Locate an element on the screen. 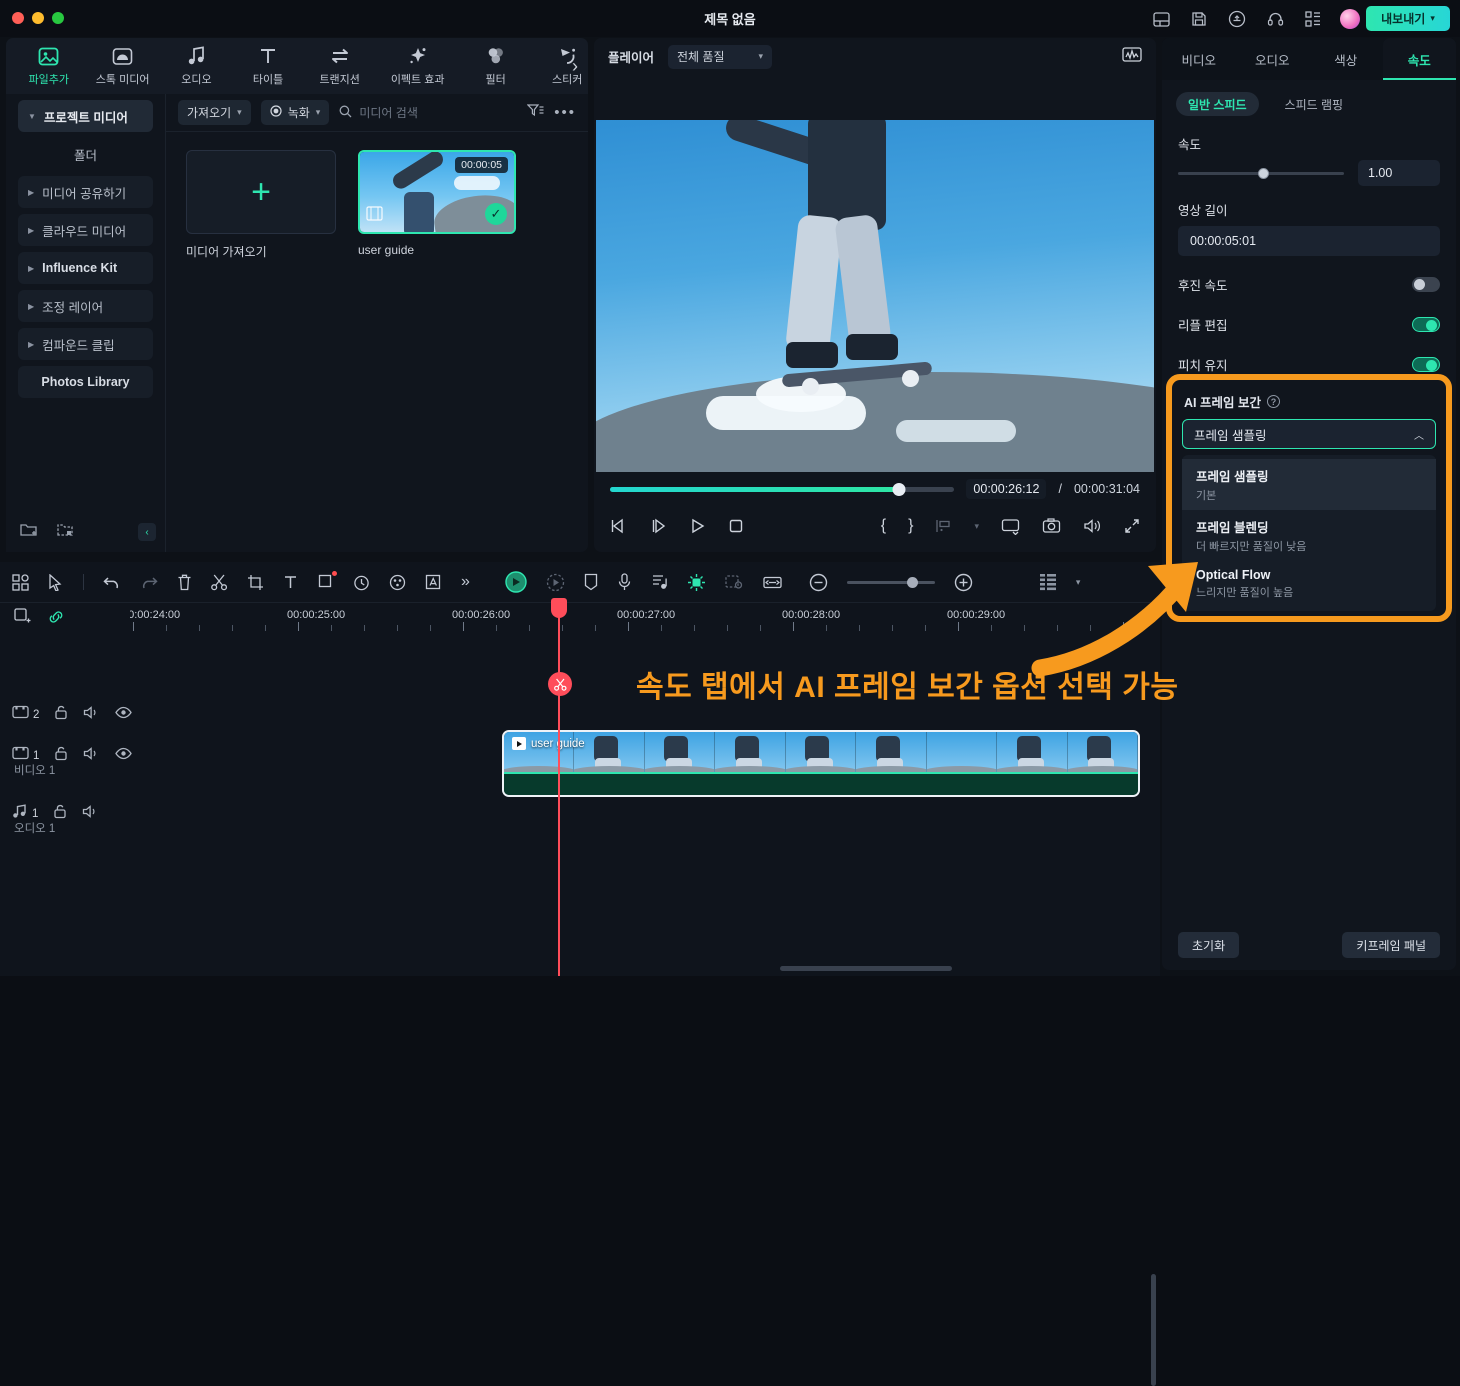  voiceover-icon is located at coordinates (624, 582).